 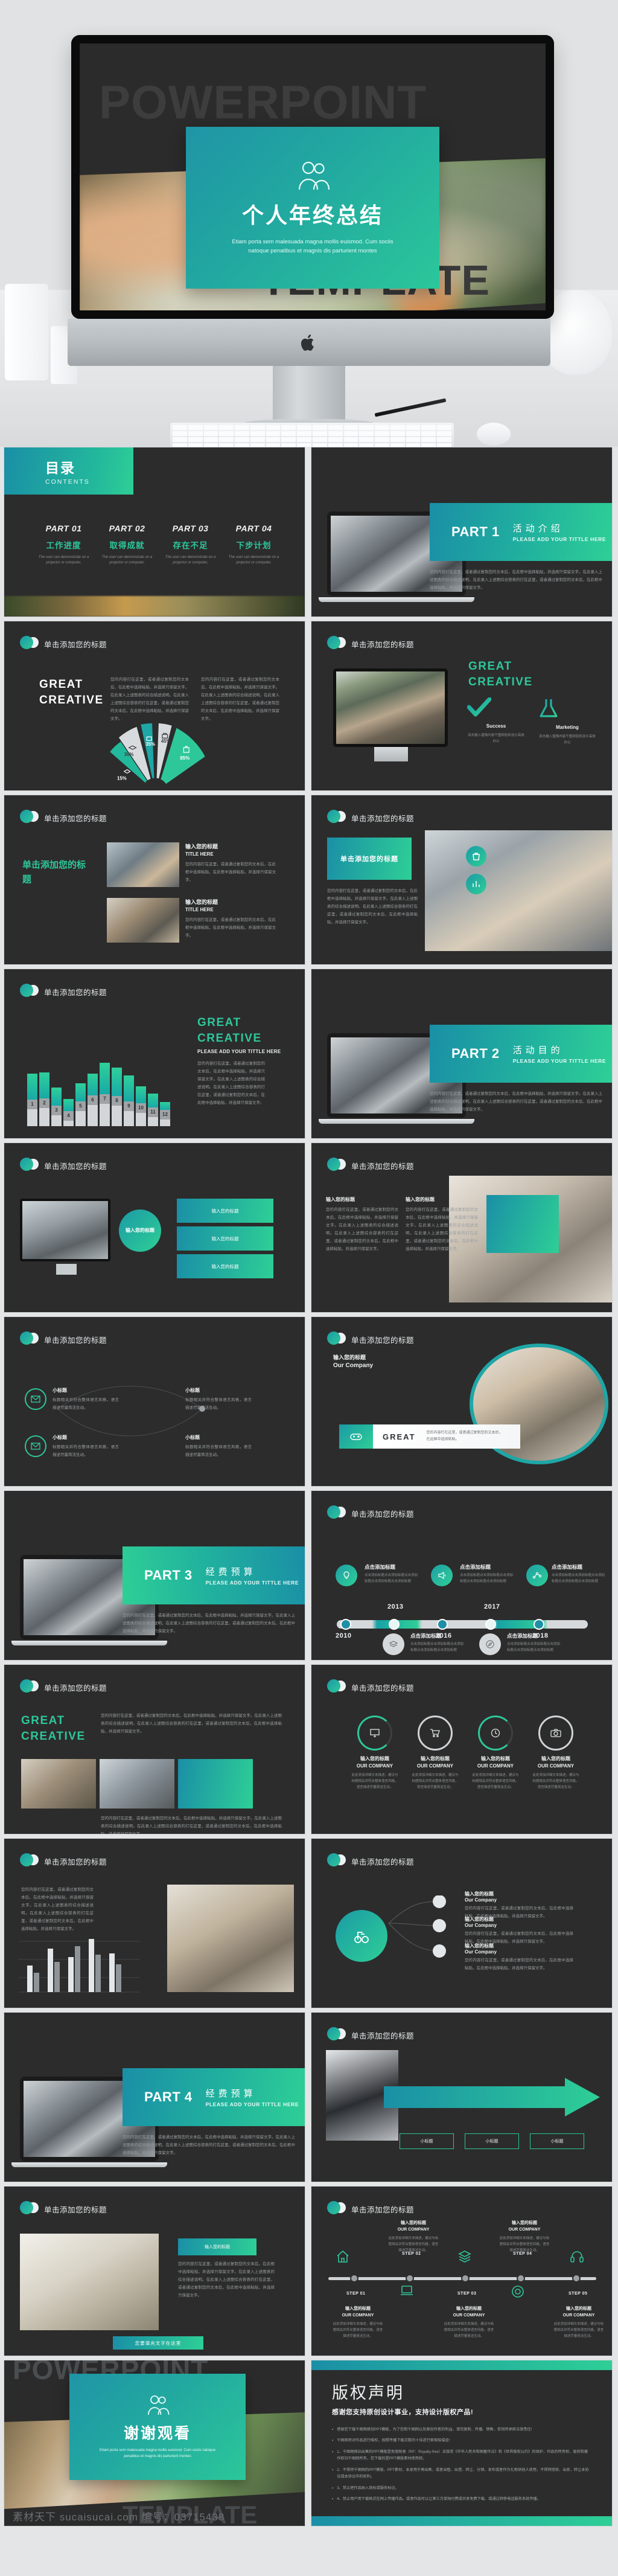 What do you see at coordinates (442, 1624) in the screenshot?
I see `timeline-node-2016` at bounding box center [442, 1624].